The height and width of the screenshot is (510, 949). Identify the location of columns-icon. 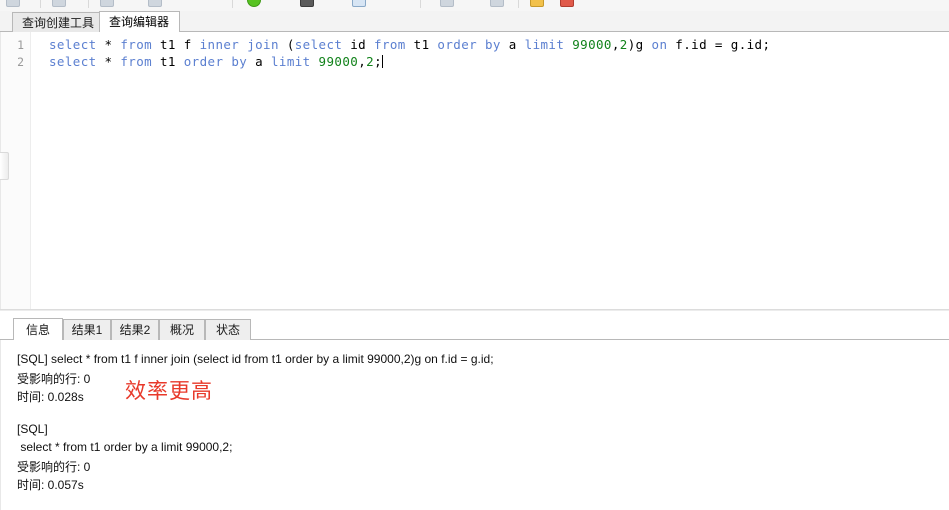
(107, 3).